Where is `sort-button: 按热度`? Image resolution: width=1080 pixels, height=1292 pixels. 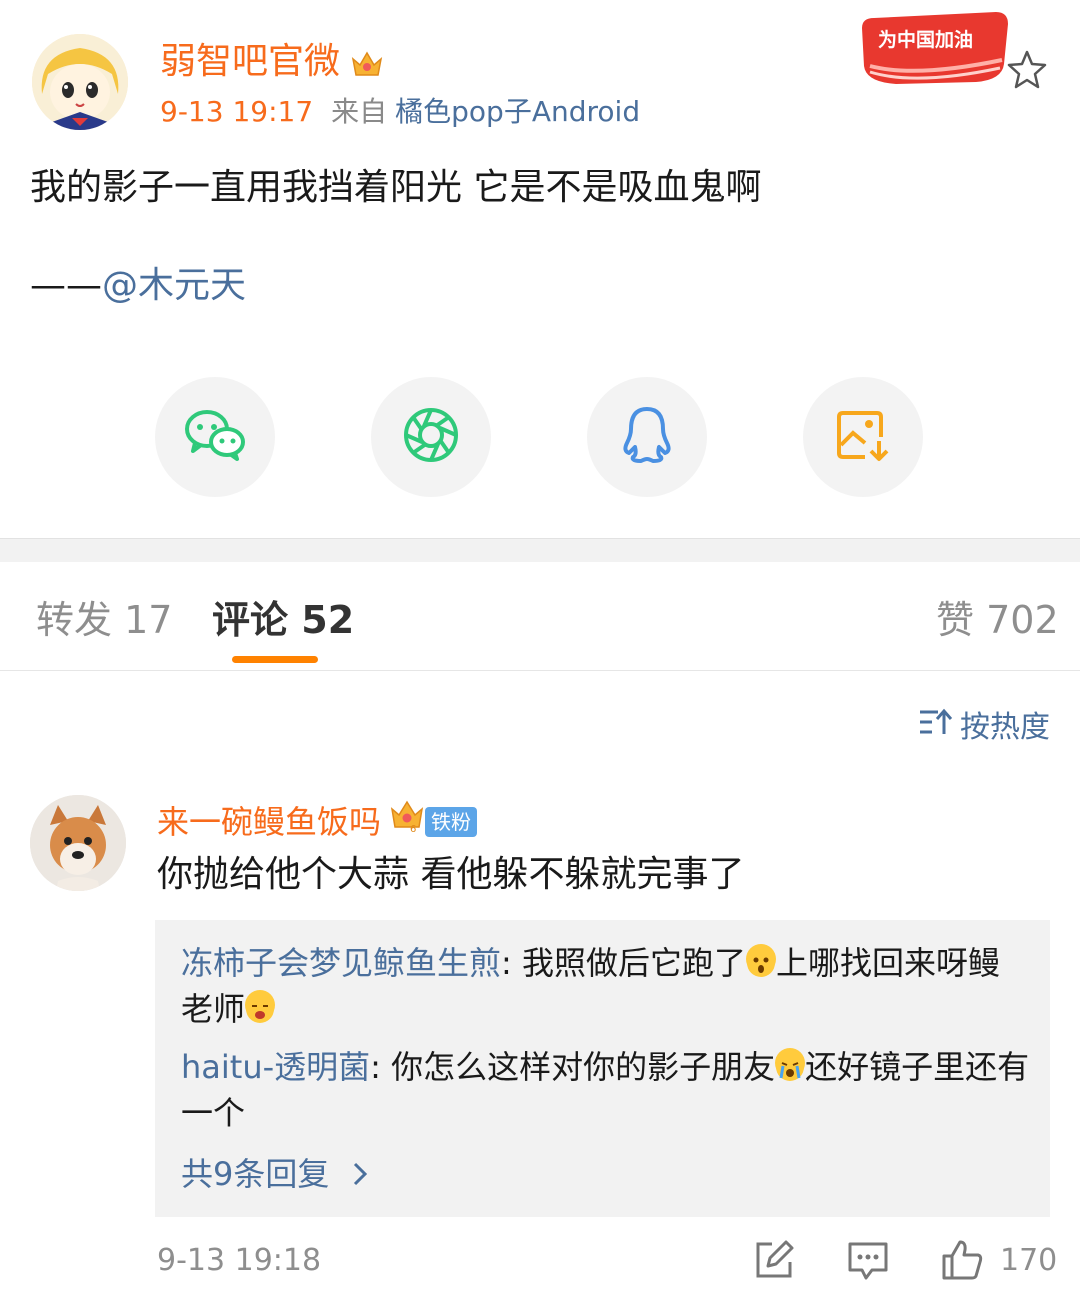 sort-button: 按热度 is located at coordinates (984, 728).